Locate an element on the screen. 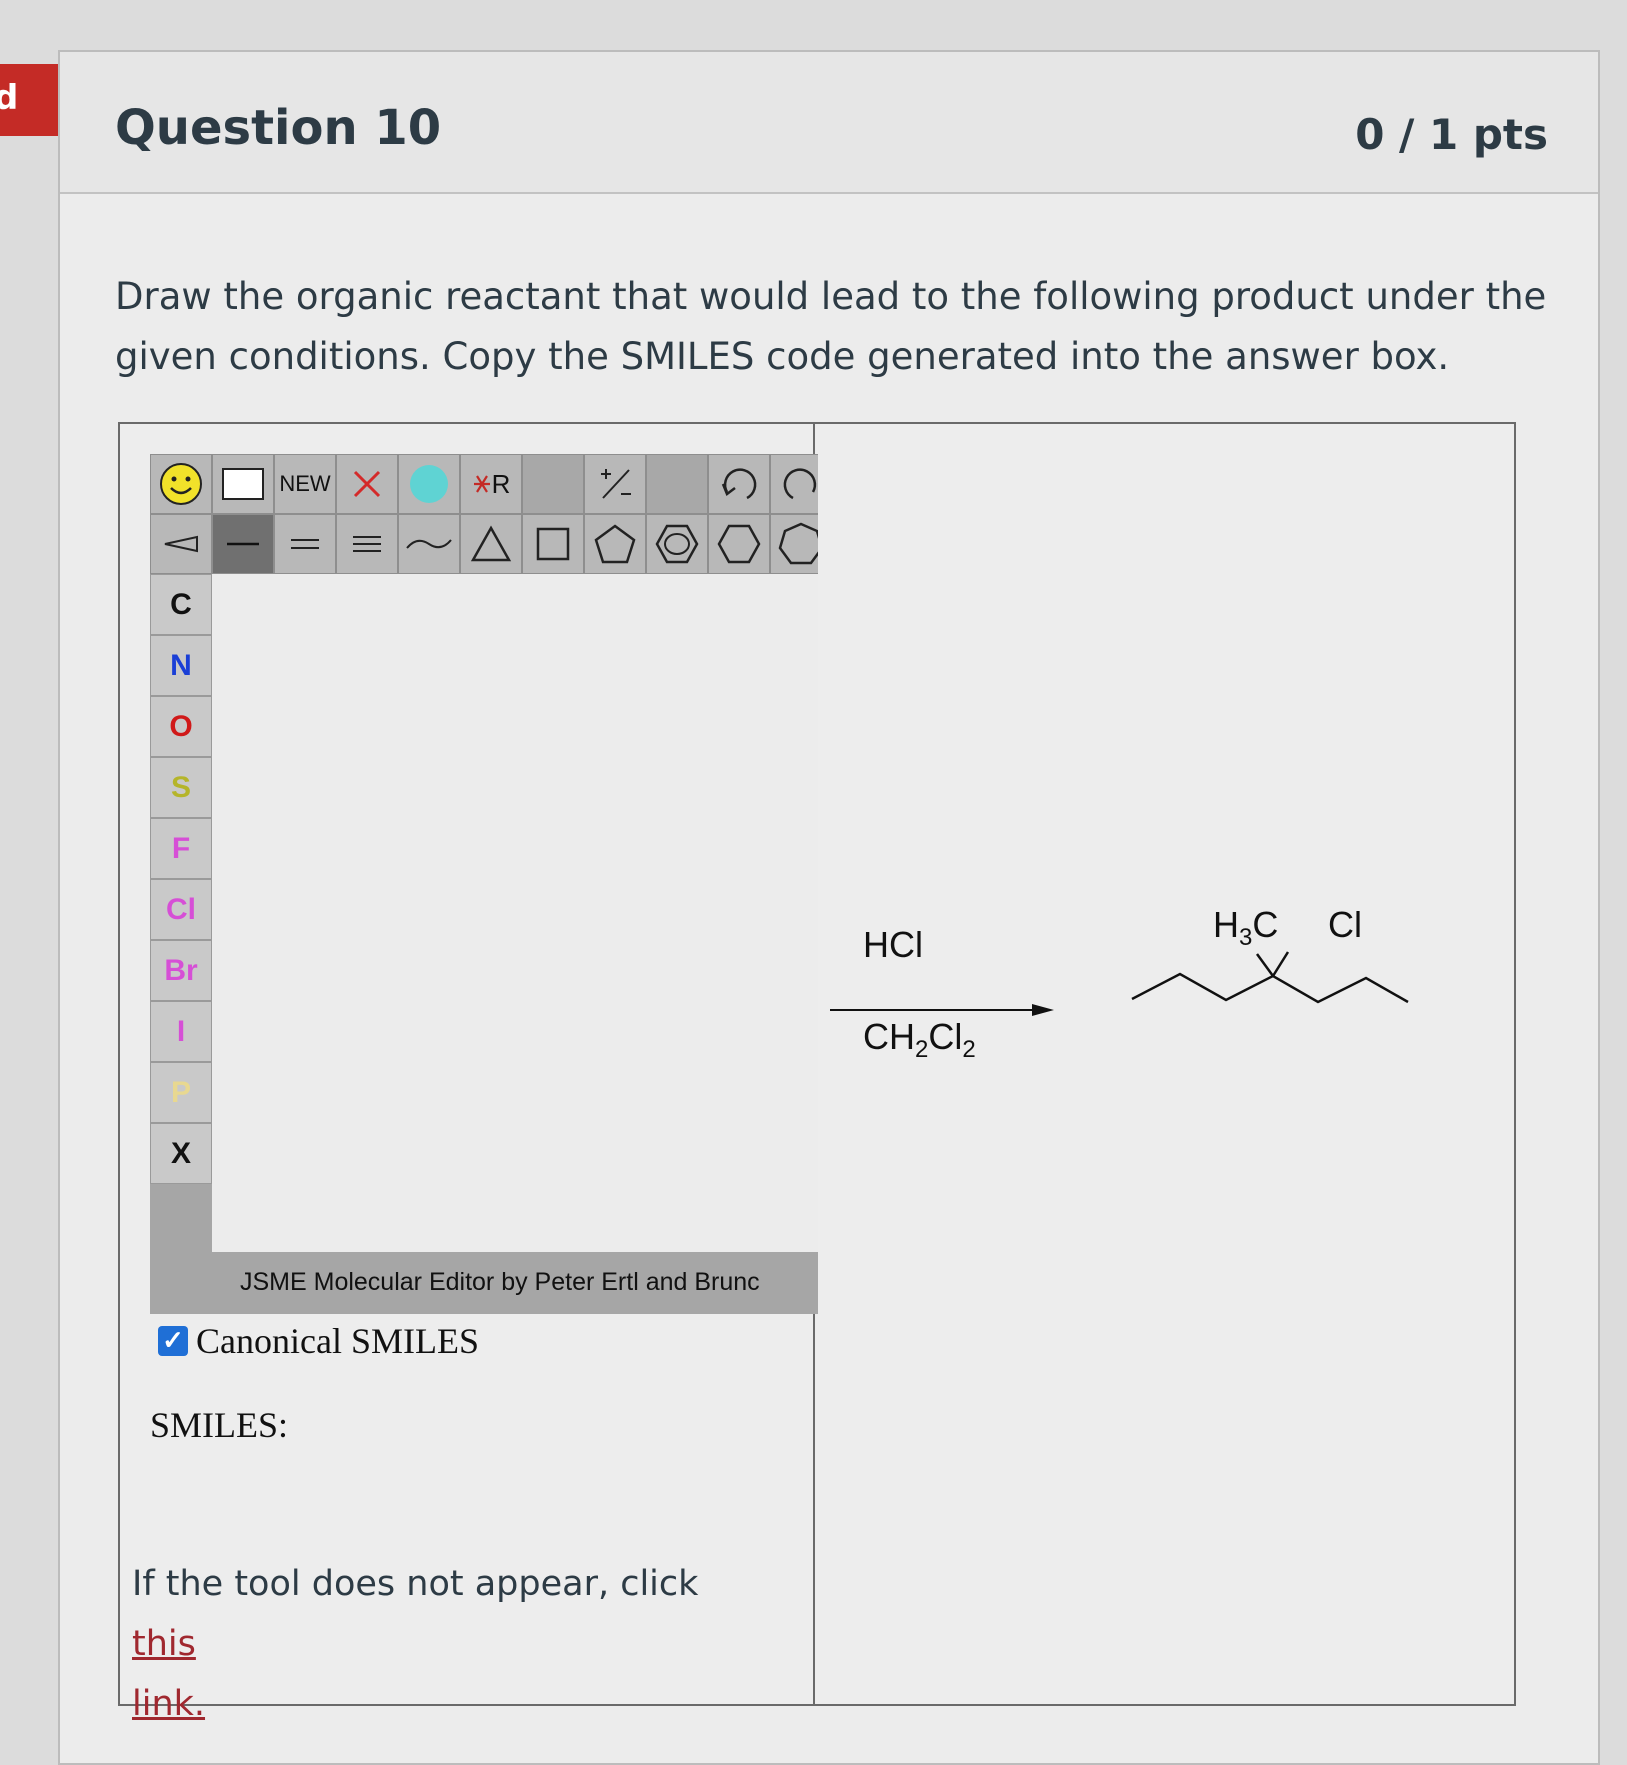 The height and width of the screenshot is (1765, 1627). atom-label: N is located at coordinates (181, 665).